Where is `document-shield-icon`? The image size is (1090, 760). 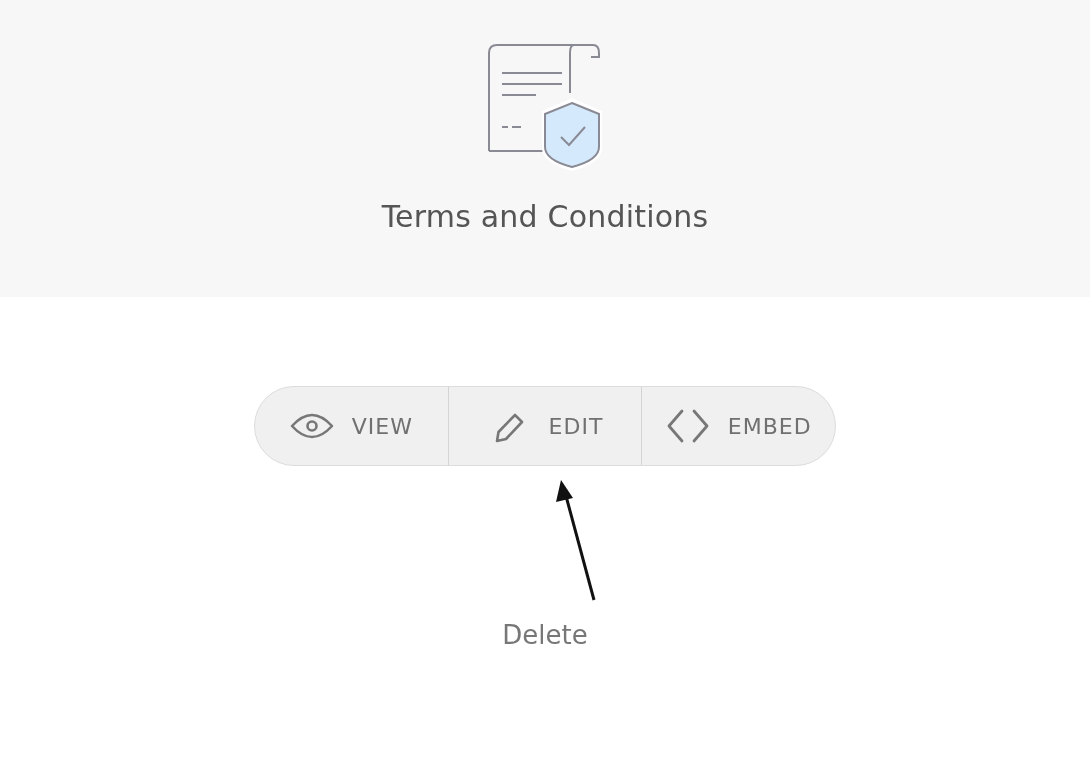 document-shield-icon is located at coordinates (545, 108).